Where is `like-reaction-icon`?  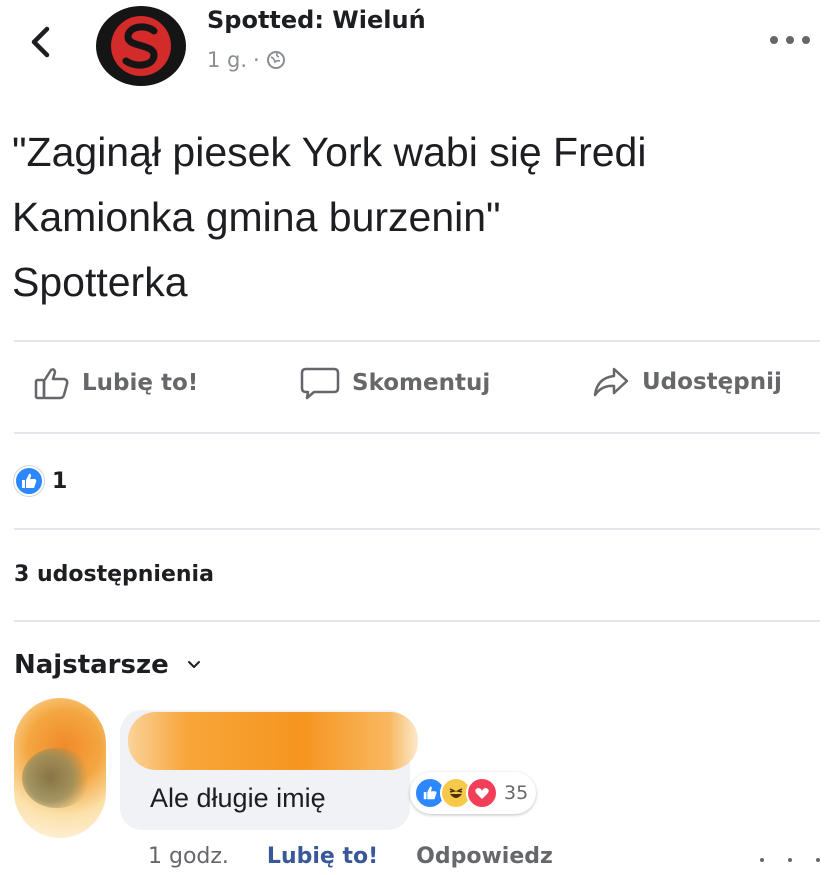 like-reaction-icon is located at coordinates (29, 481).